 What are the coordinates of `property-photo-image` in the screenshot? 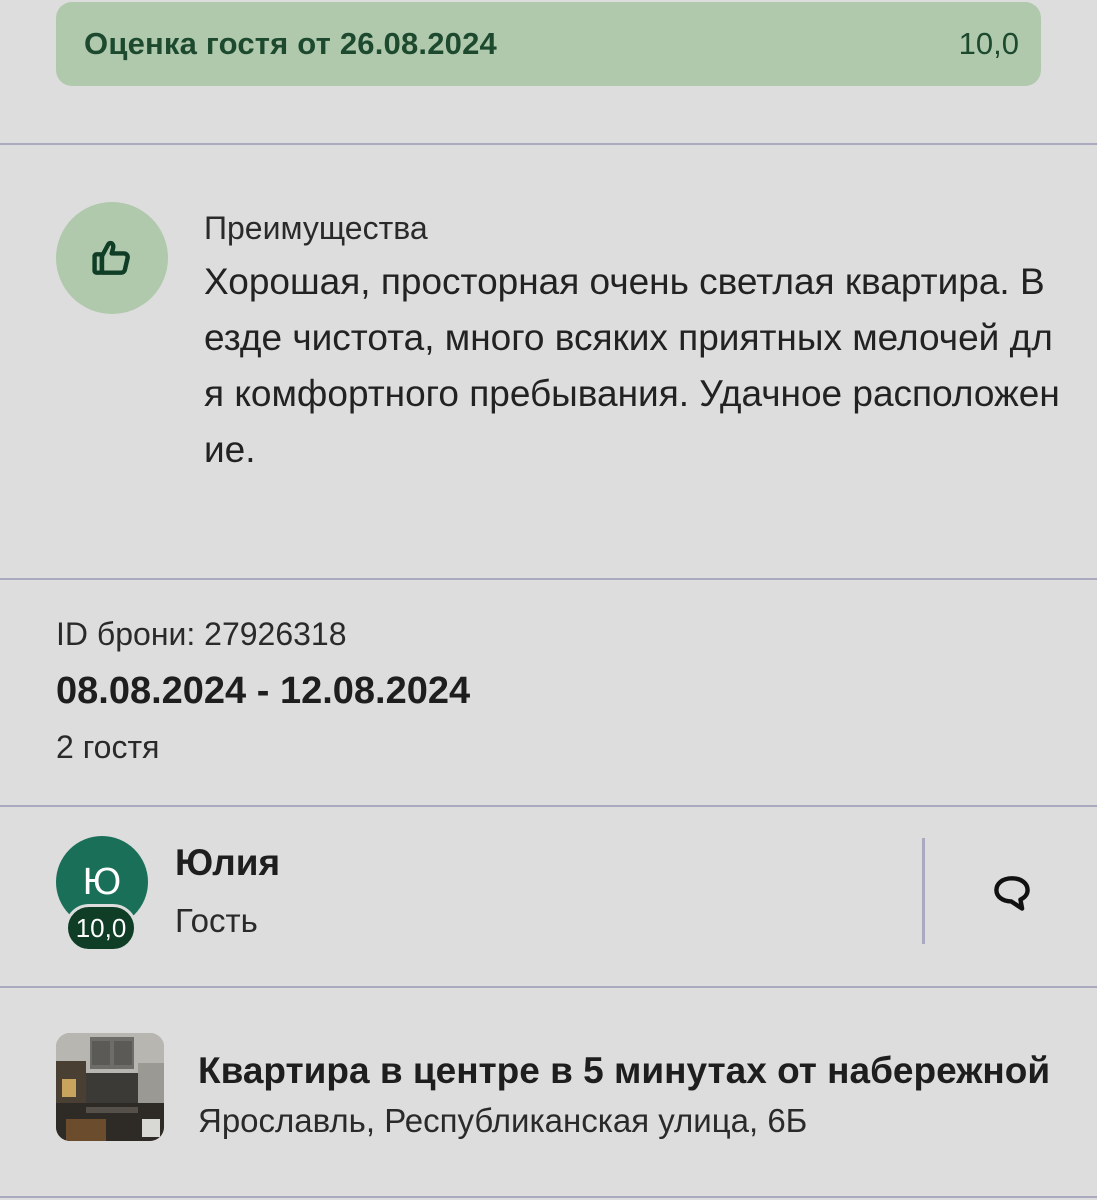 It's located at (110, 1087).